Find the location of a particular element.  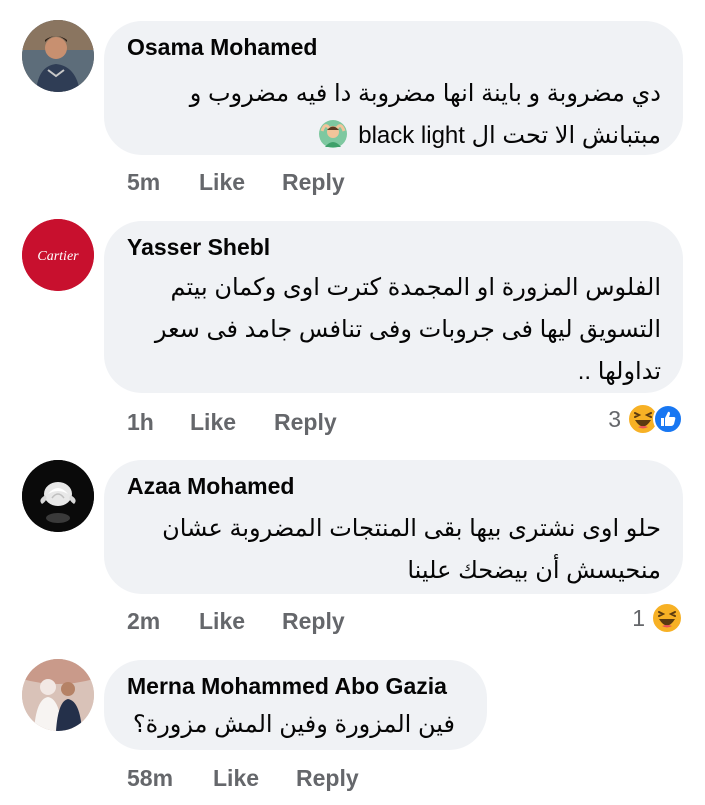

comment-timestamp: 58m is located at coordinates (150, 778).